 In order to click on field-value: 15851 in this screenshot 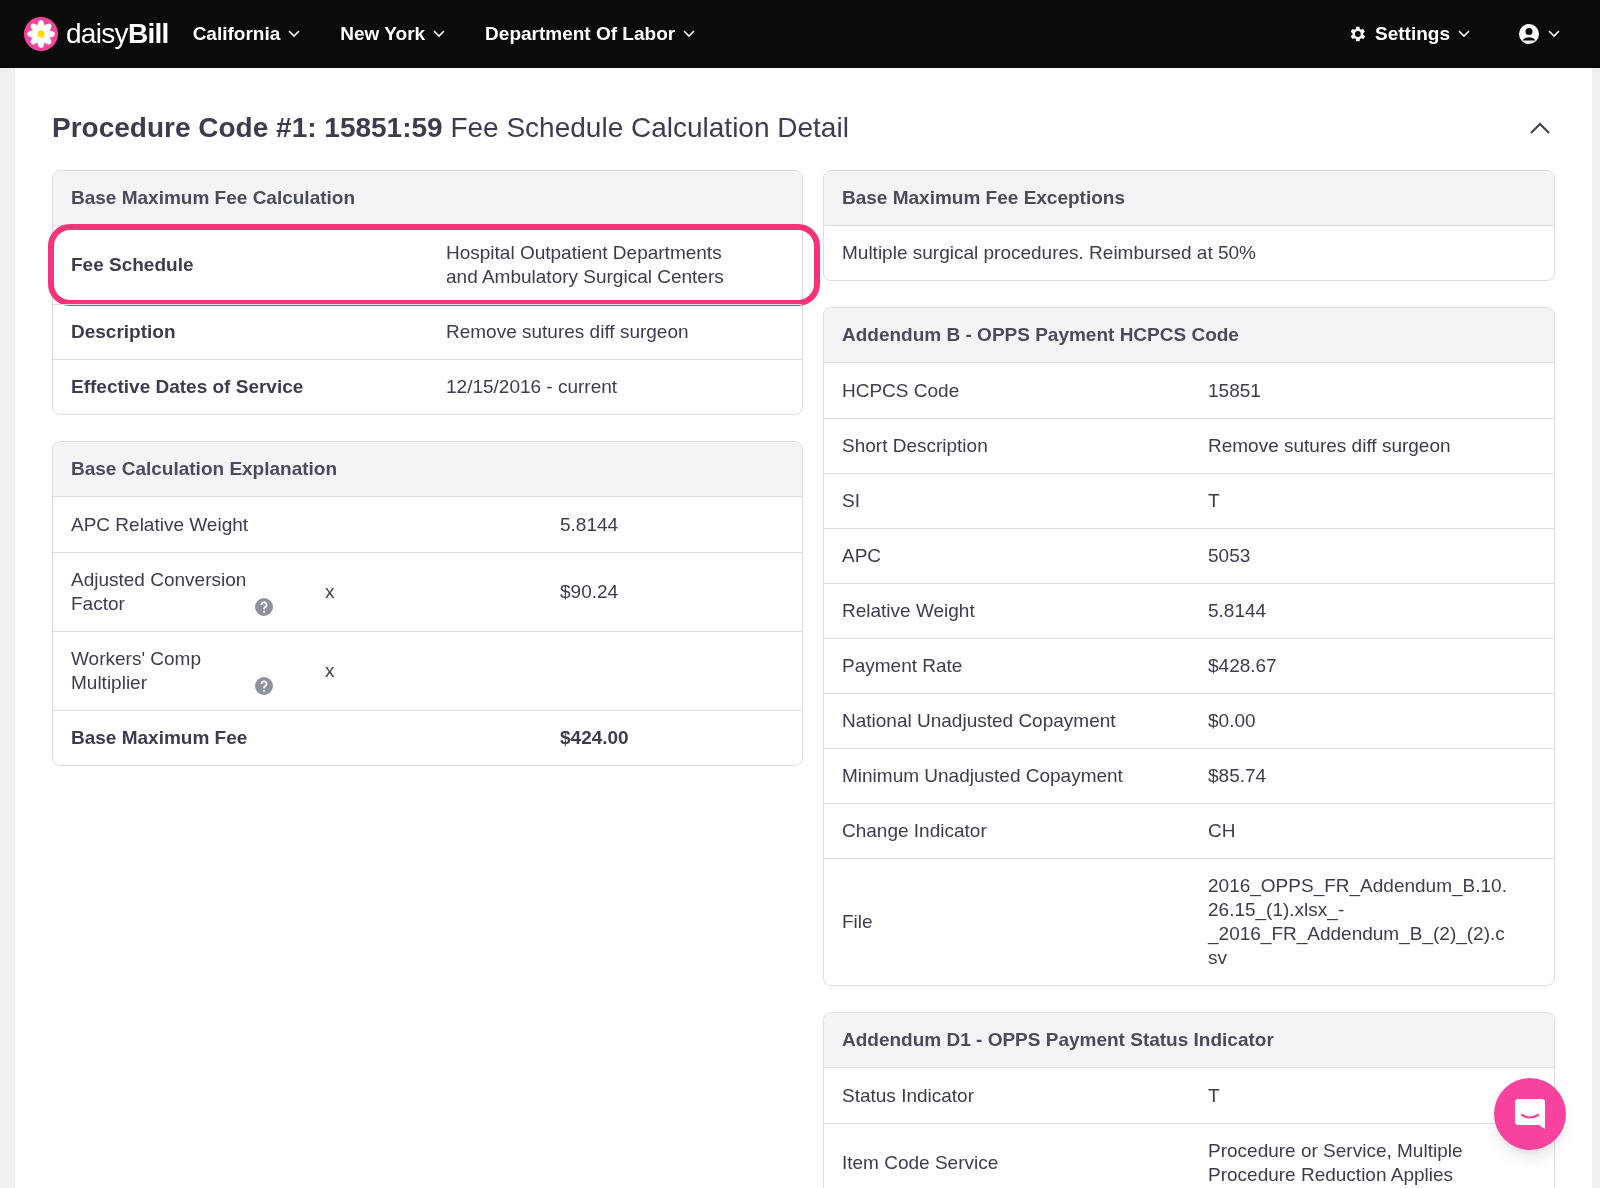, I will do `click(1235, 390)`.